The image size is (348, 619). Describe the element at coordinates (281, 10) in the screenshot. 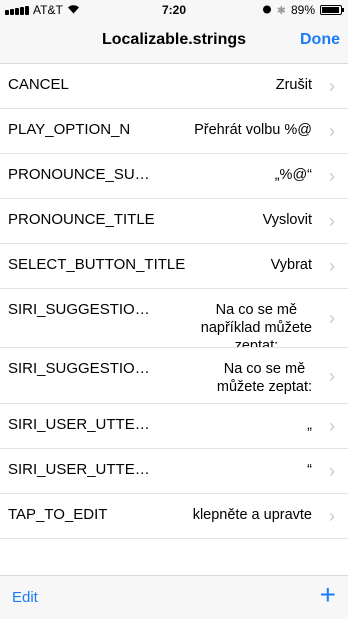

I see `bluetooth-icon: ✱` at that location.